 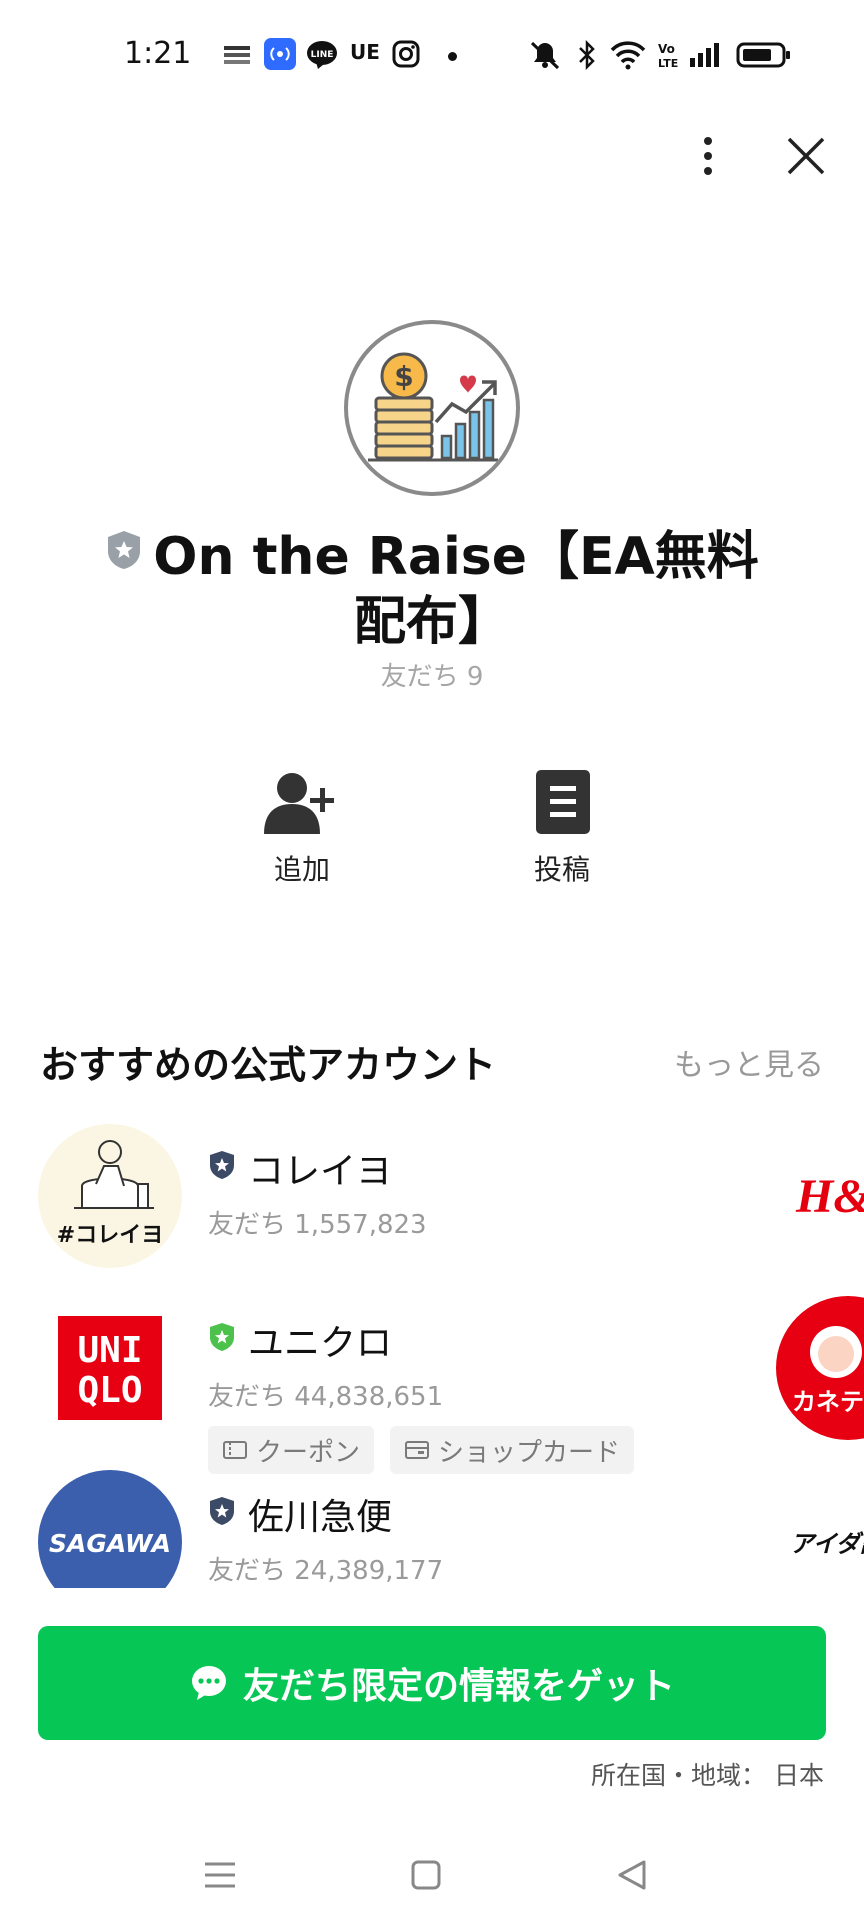 I want to click on svg-text: LTE, so click(x=668, y=63).